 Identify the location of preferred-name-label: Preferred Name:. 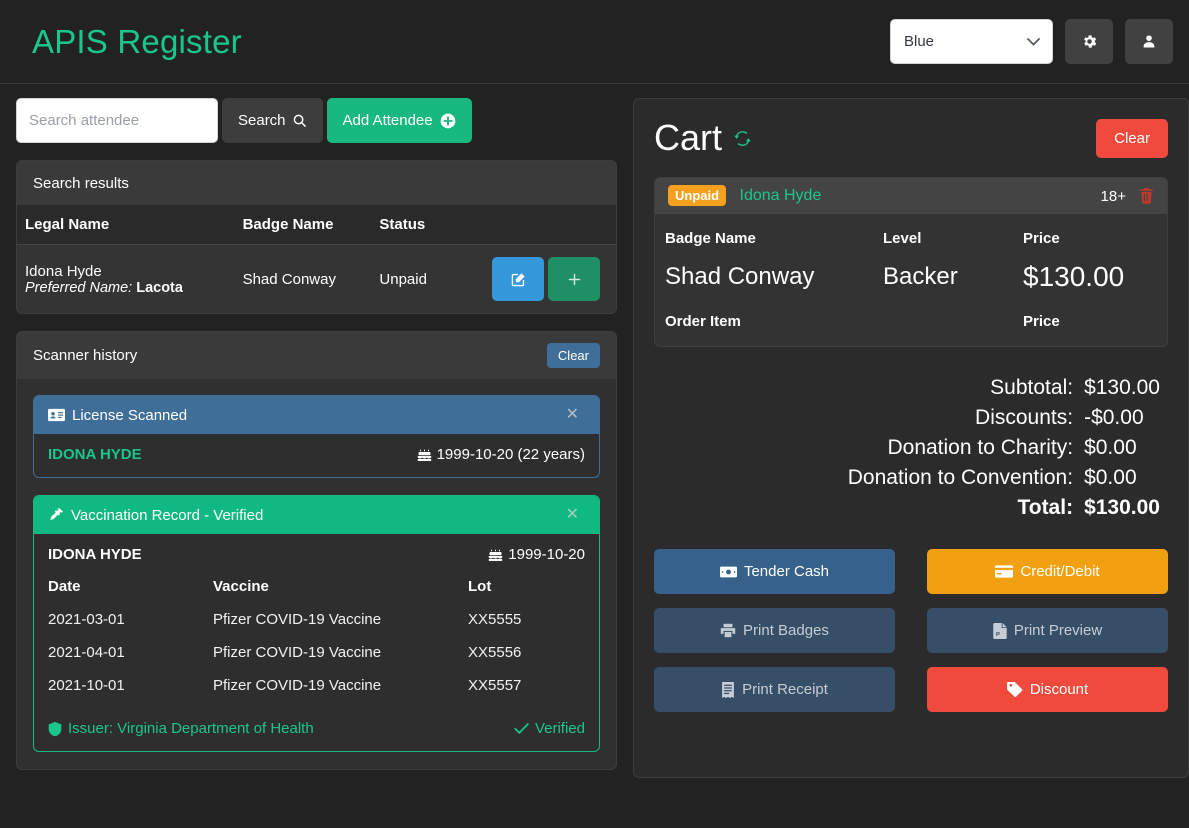
(79, 287).